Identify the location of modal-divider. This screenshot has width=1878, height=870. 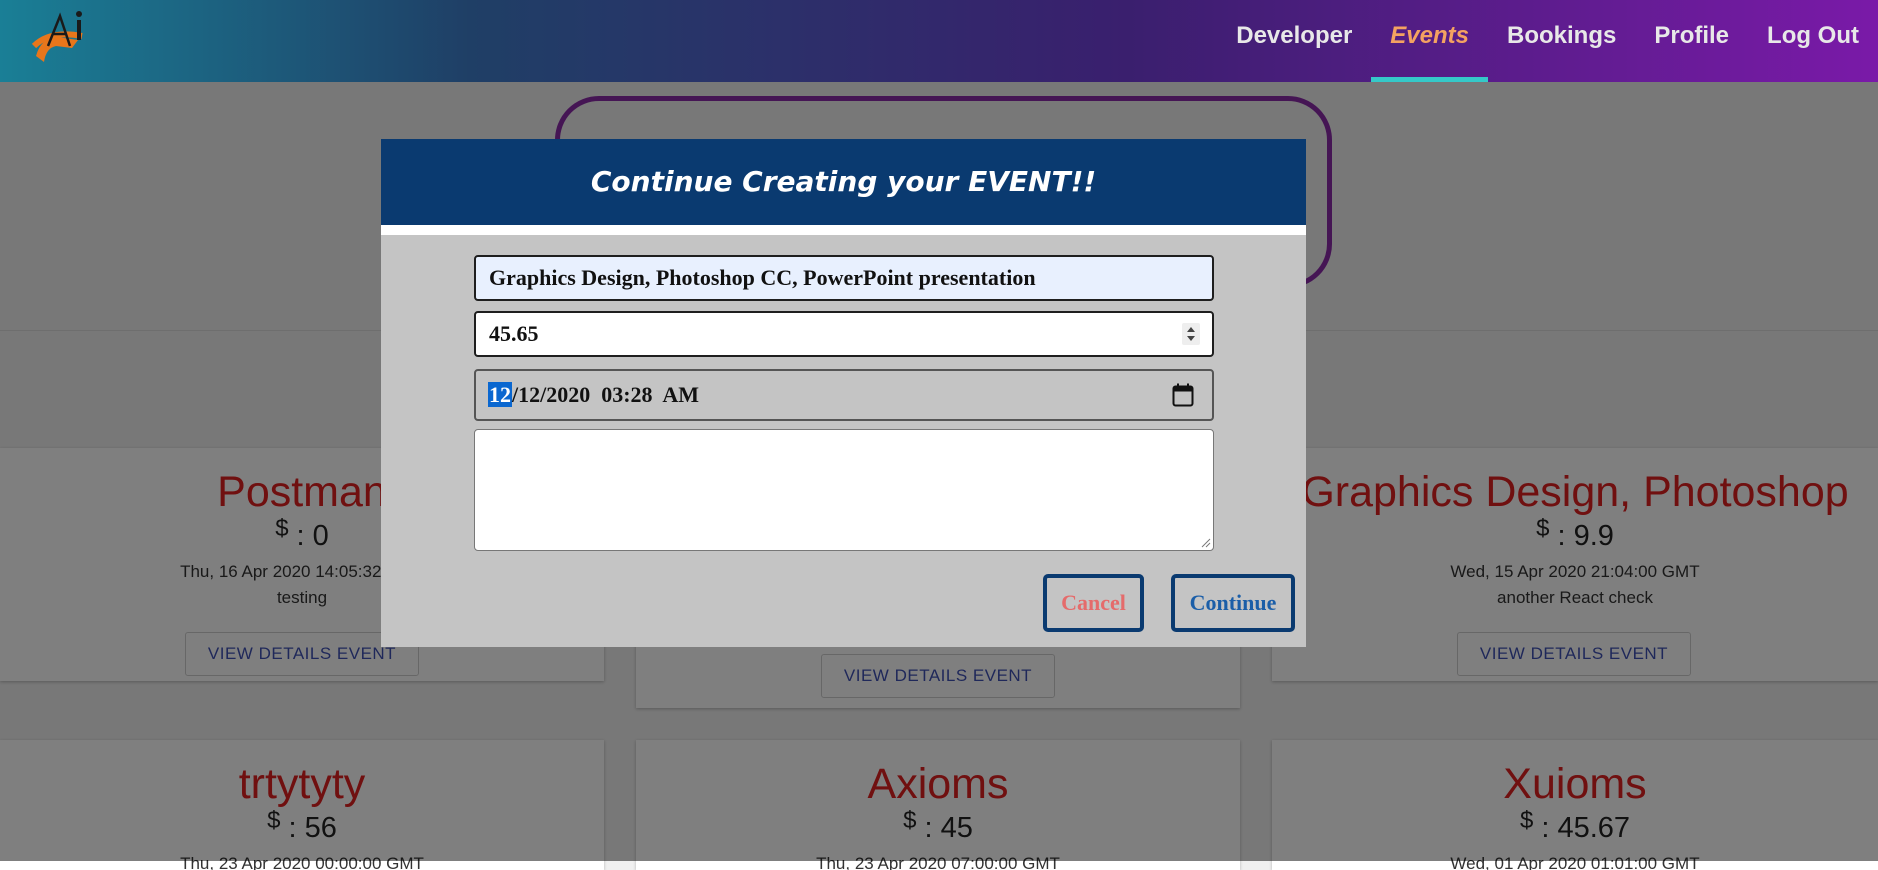
(843, 230).